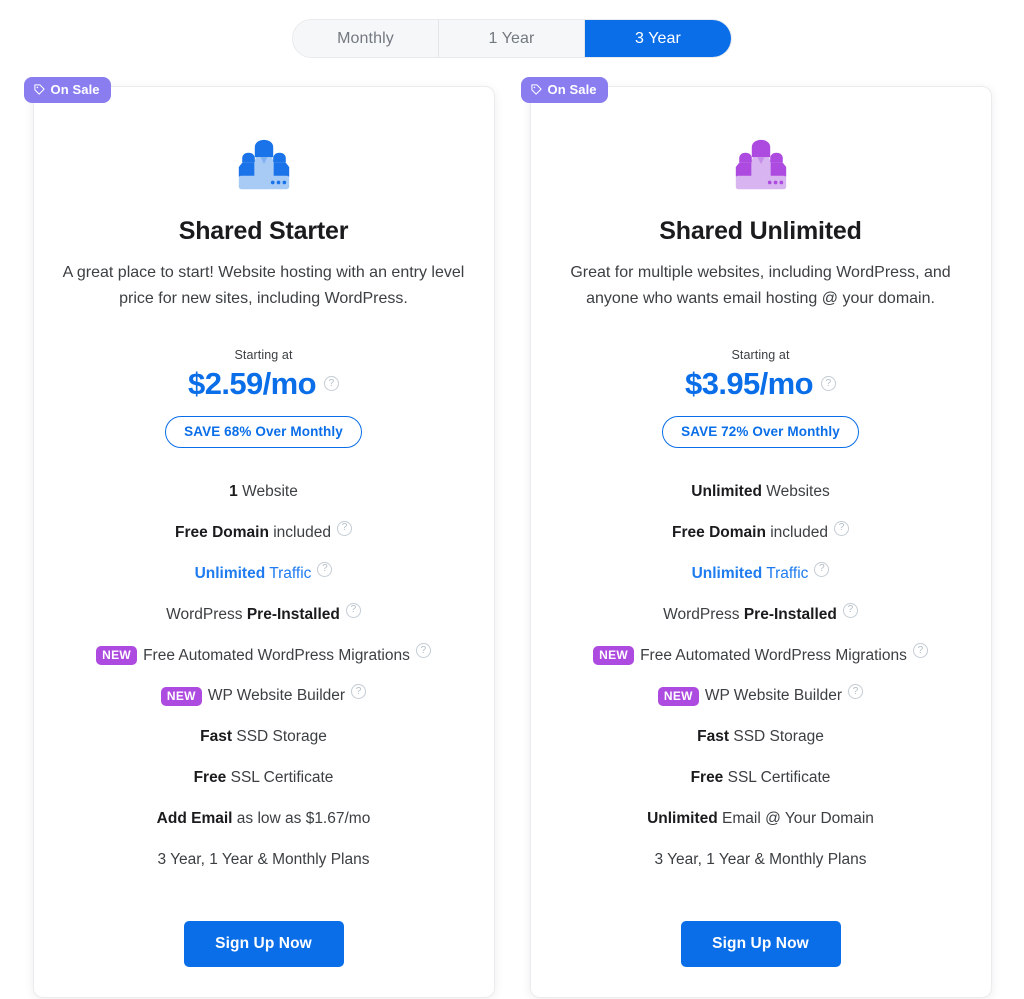  I want to click on feature-label: Add Email as low as $1.67/mo, so click(263, 819).